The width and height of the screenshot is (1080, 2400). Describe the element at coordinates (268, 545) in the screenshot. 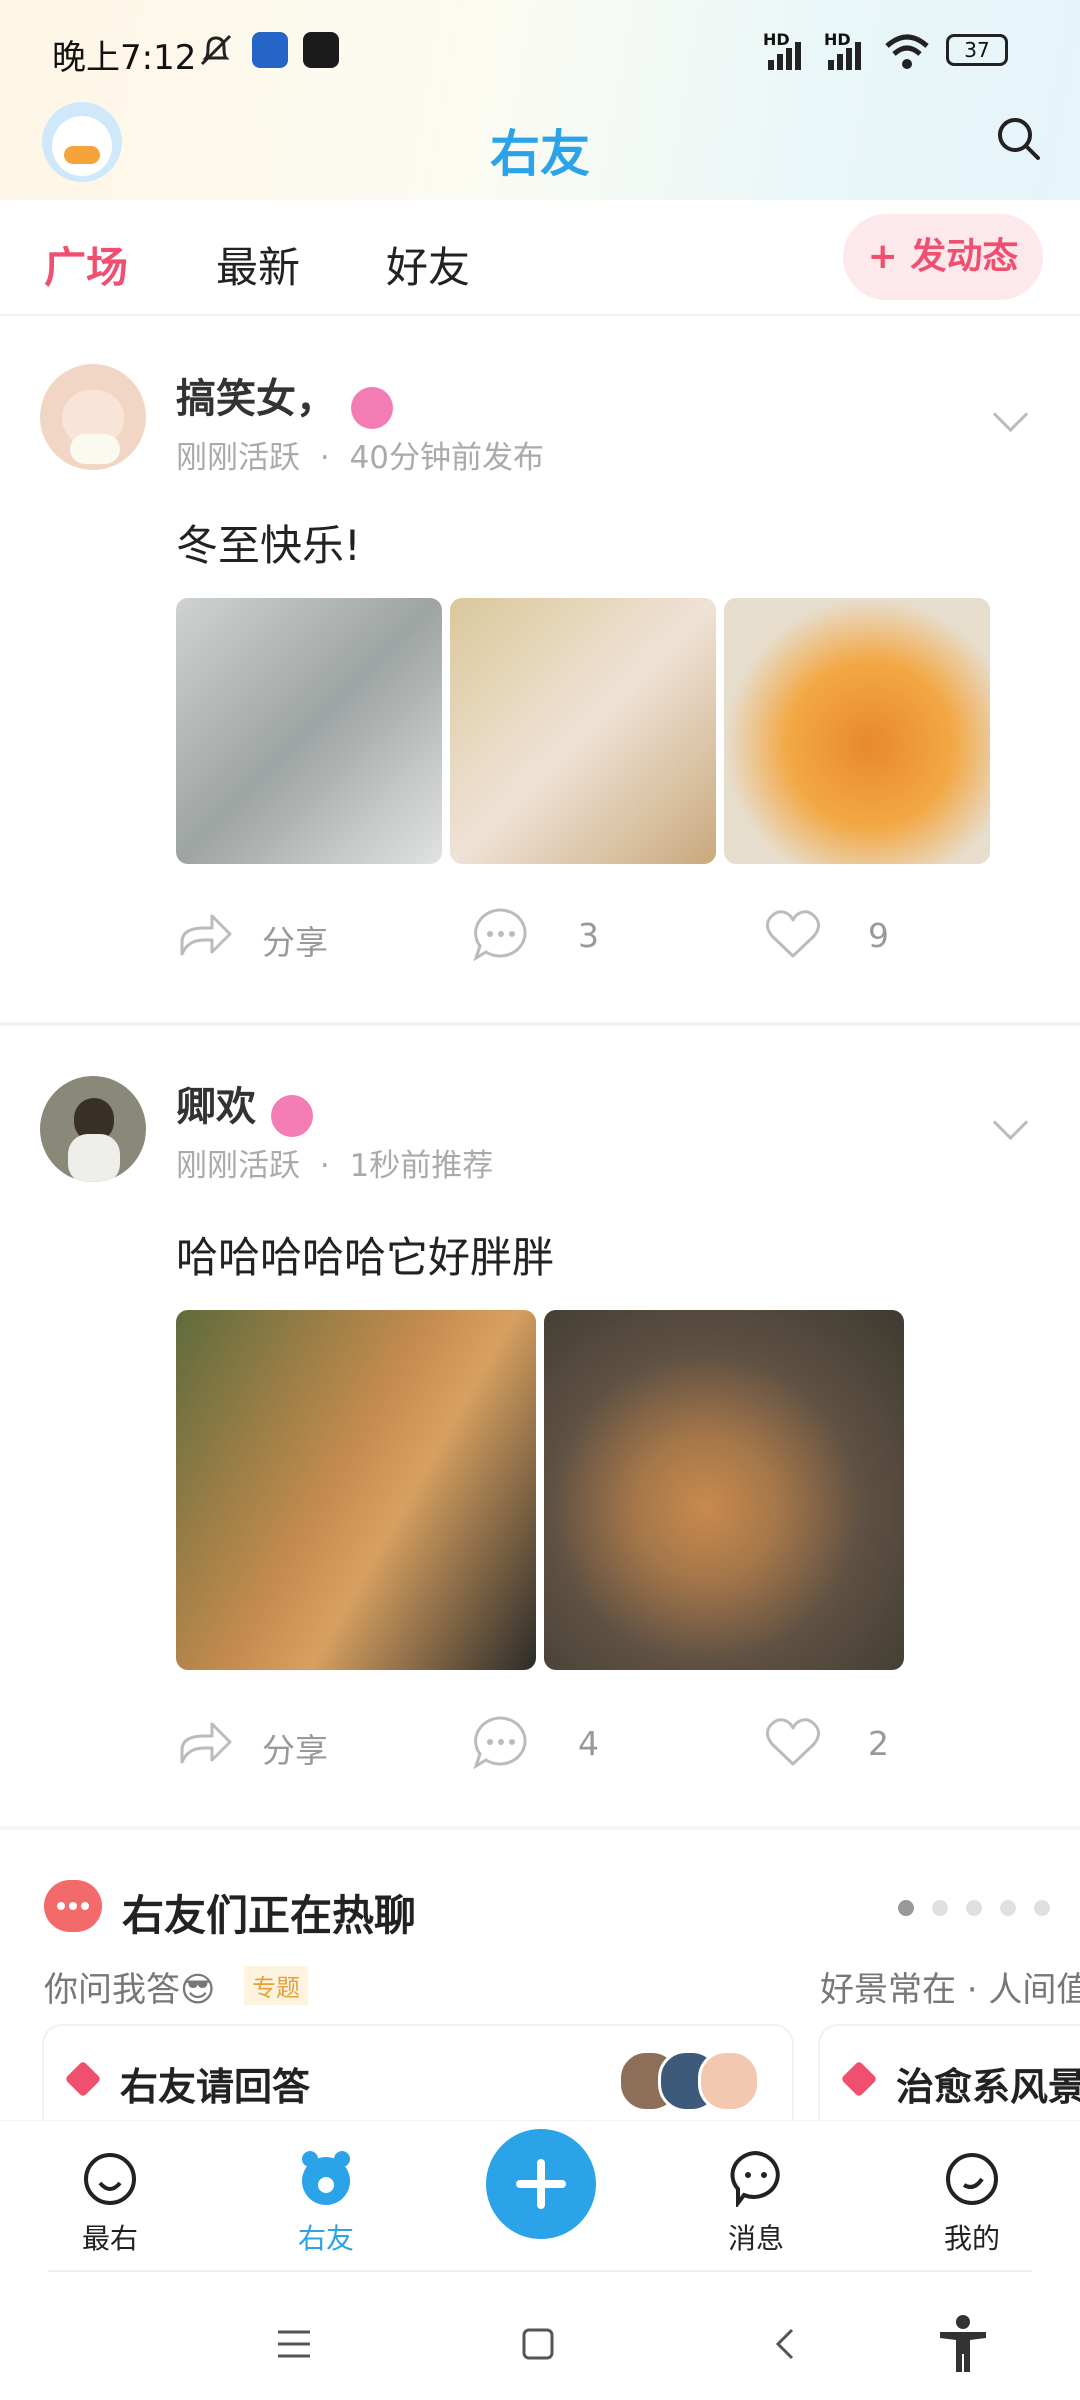

I see `post-text: 冬至快乐!` at that location.